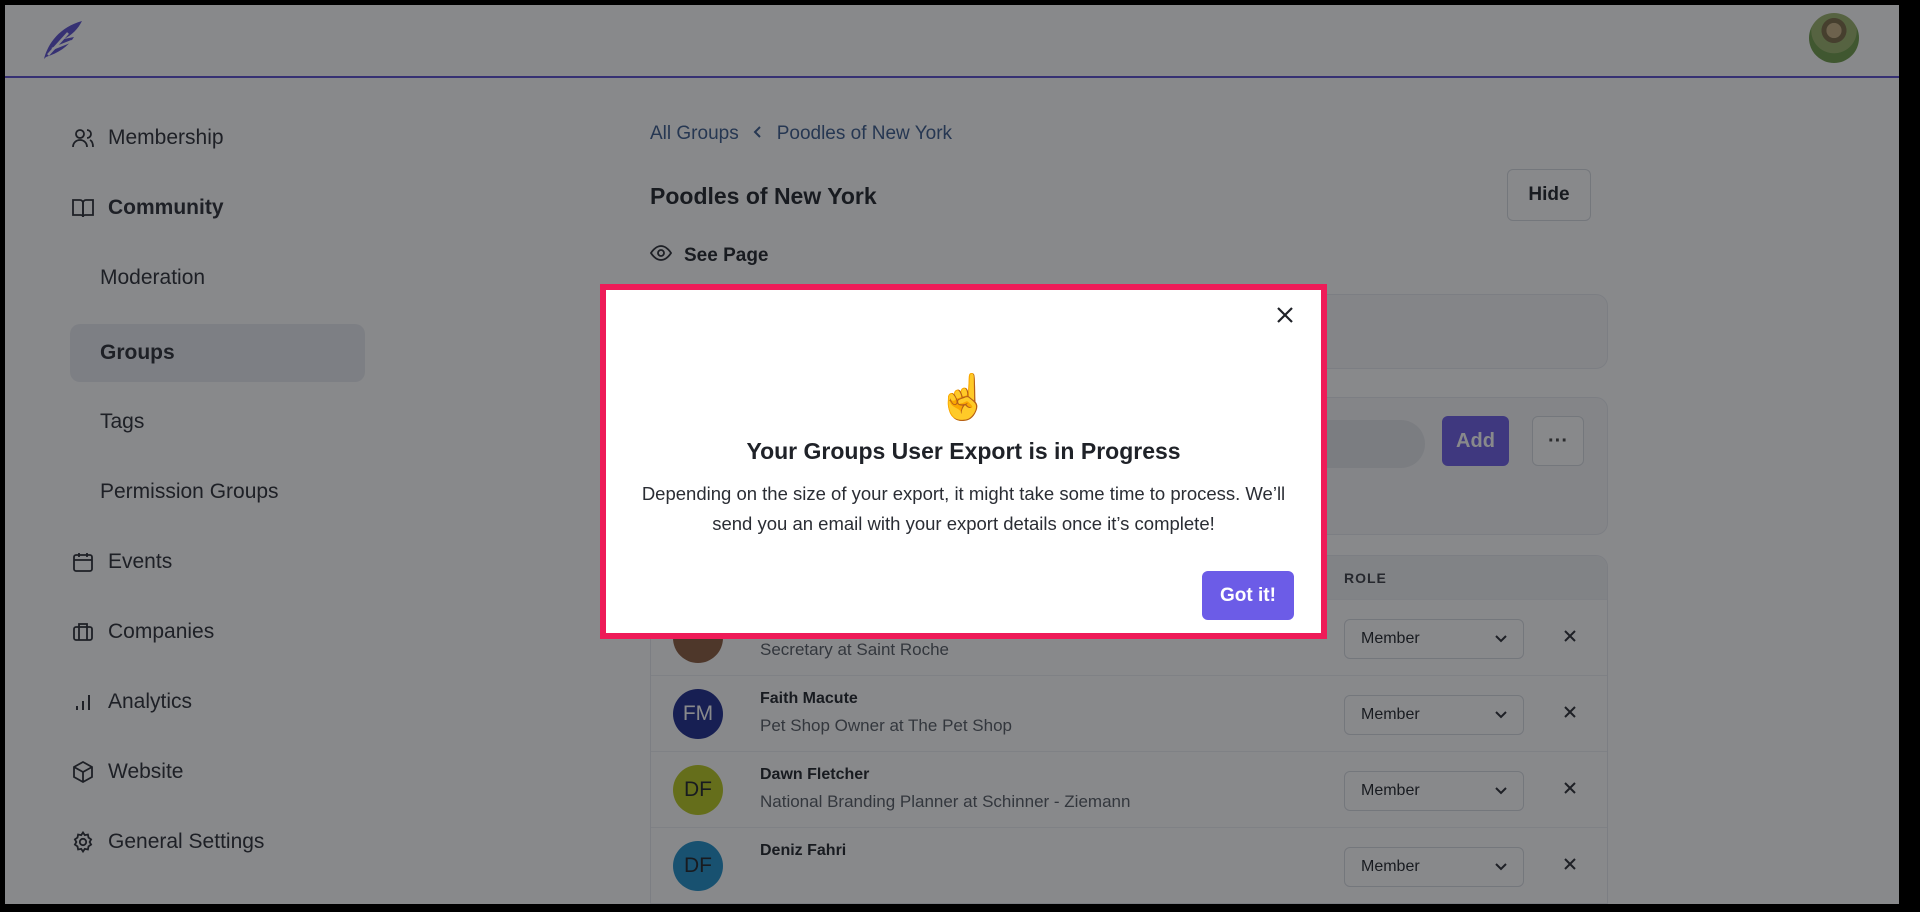  I want to click on close-icon, so click(1285, 317).